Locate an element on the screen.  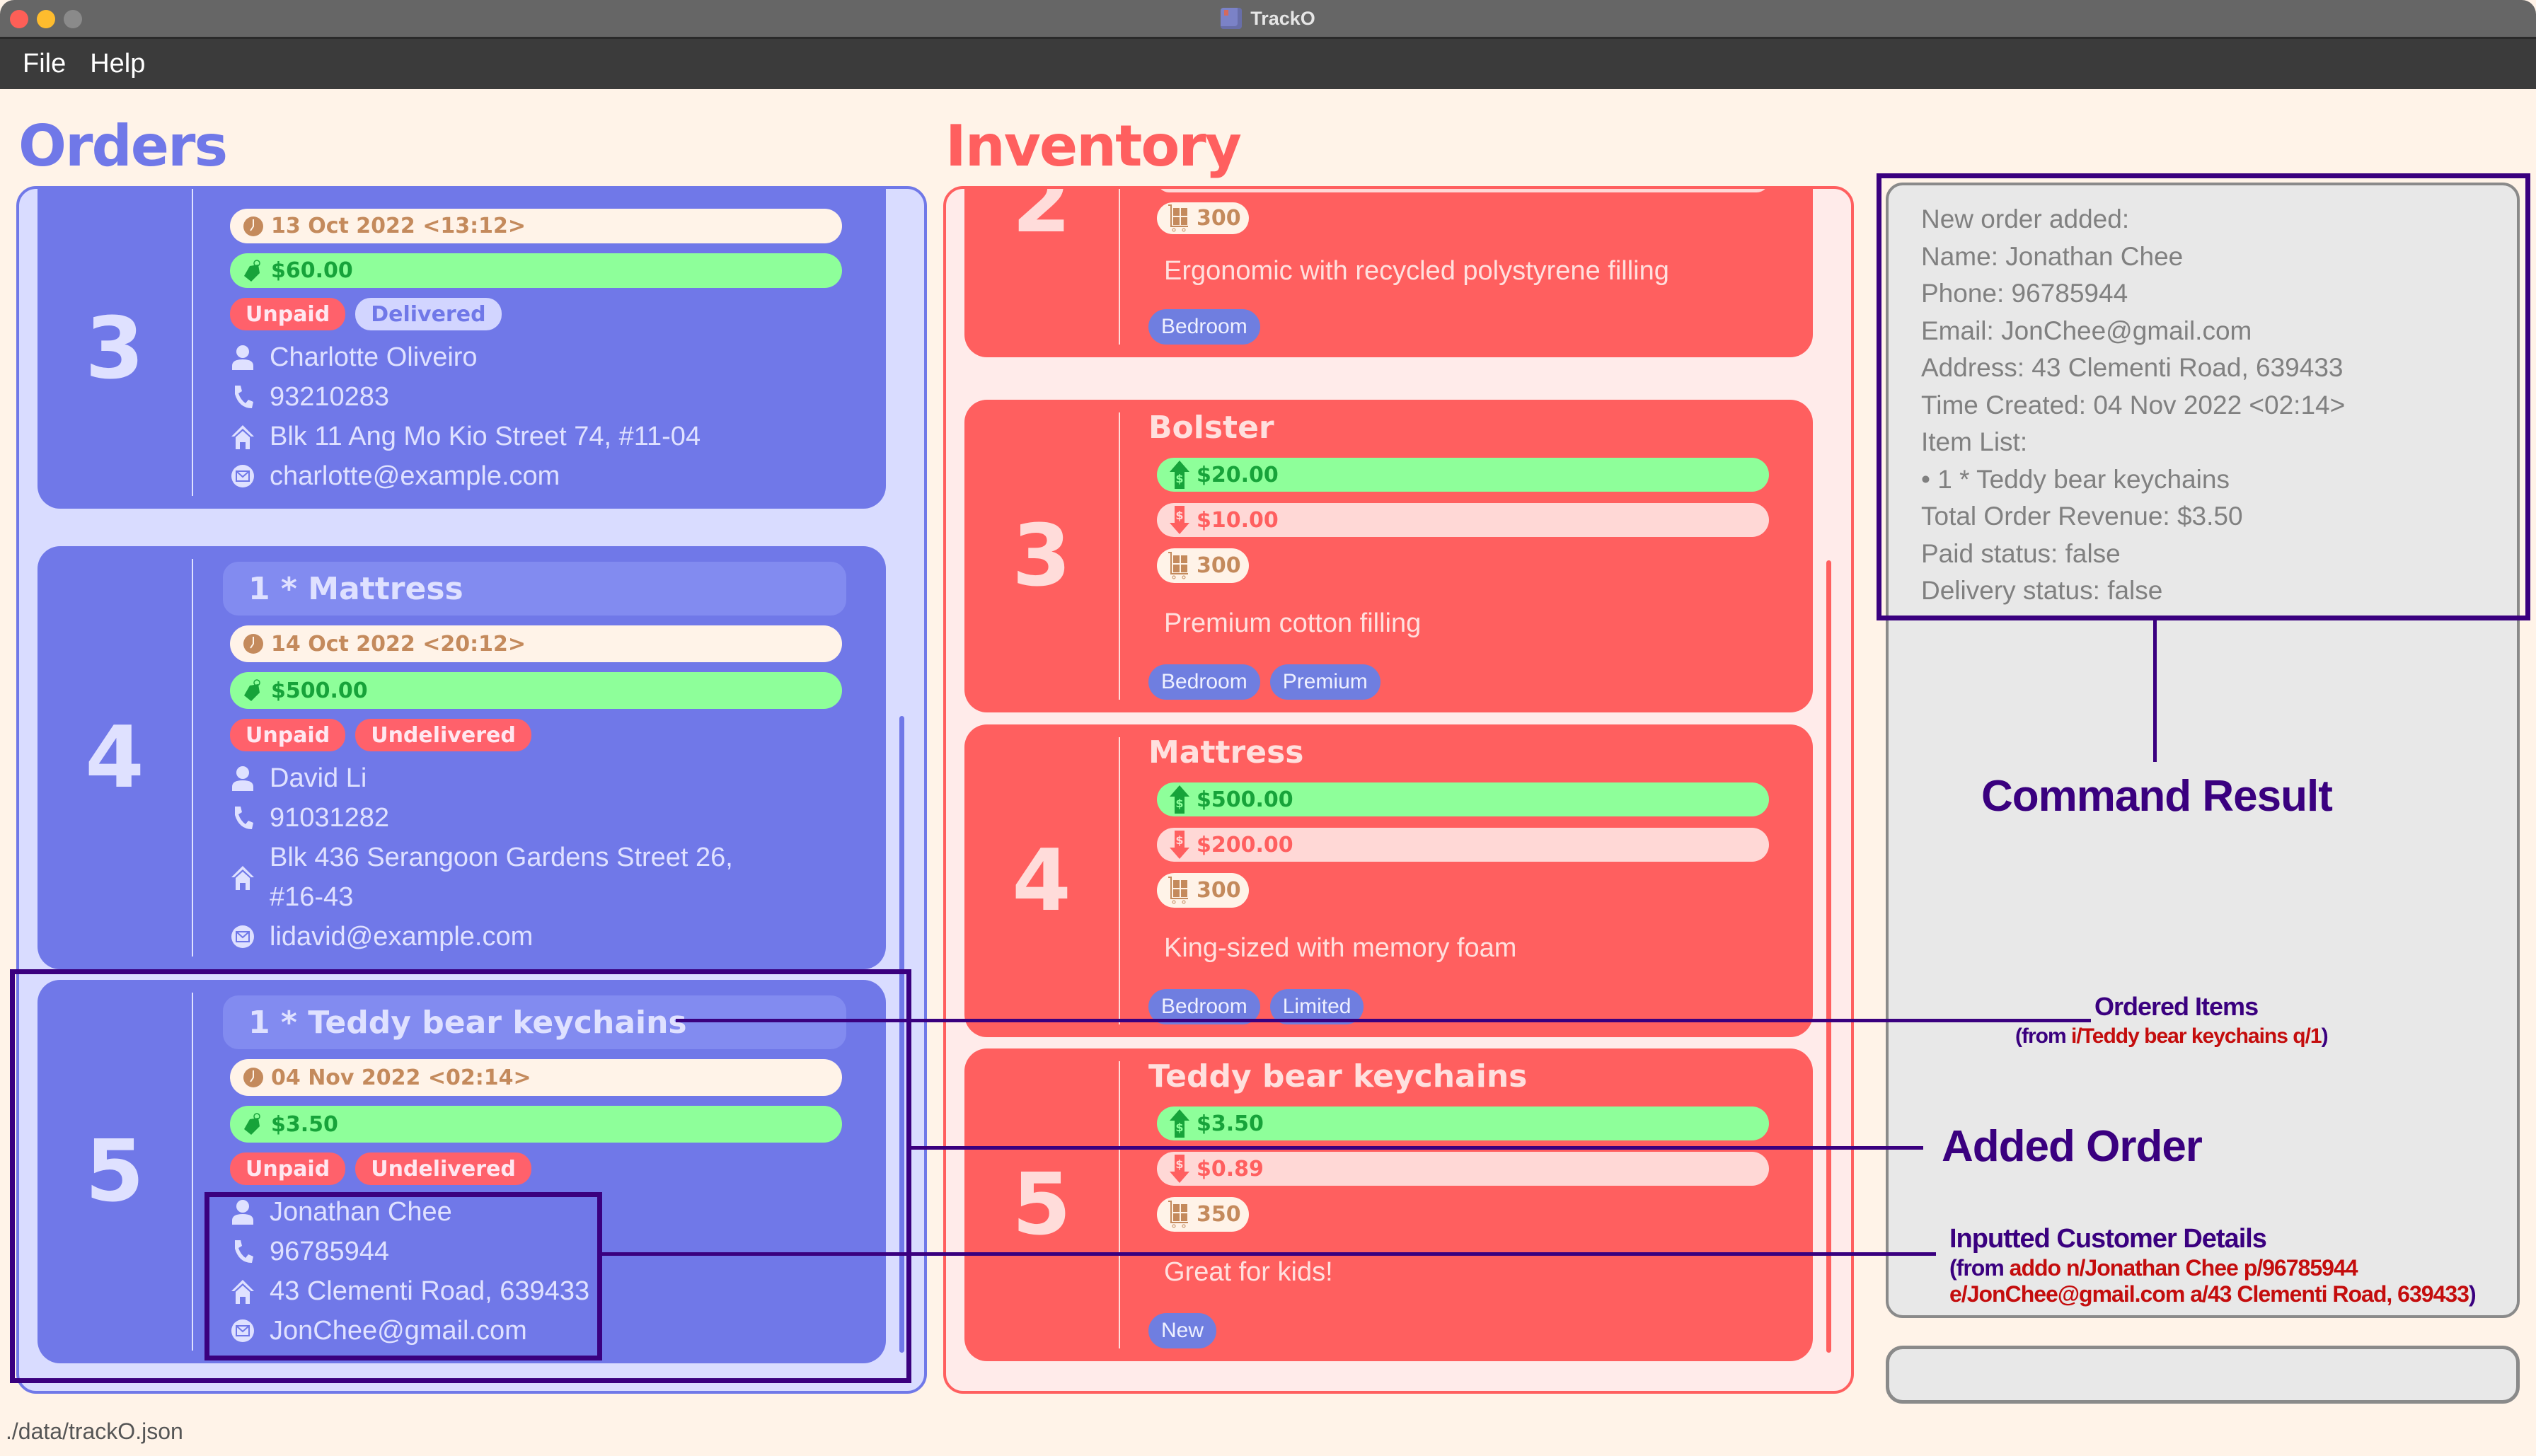
item-quantity: 350 is located at coordinates (1203, 1214).